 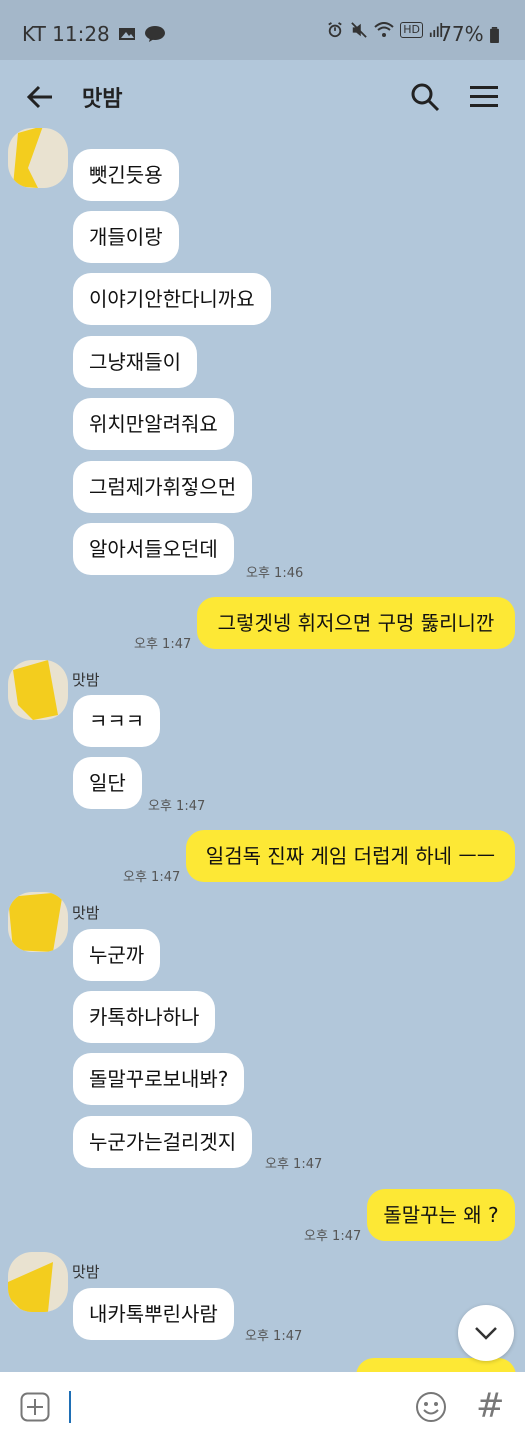 What do you see at coordinates (126, 175) in the screenshot?
I see `message-bubble: 뺏긴듯용` at bounding box center [126, 175].